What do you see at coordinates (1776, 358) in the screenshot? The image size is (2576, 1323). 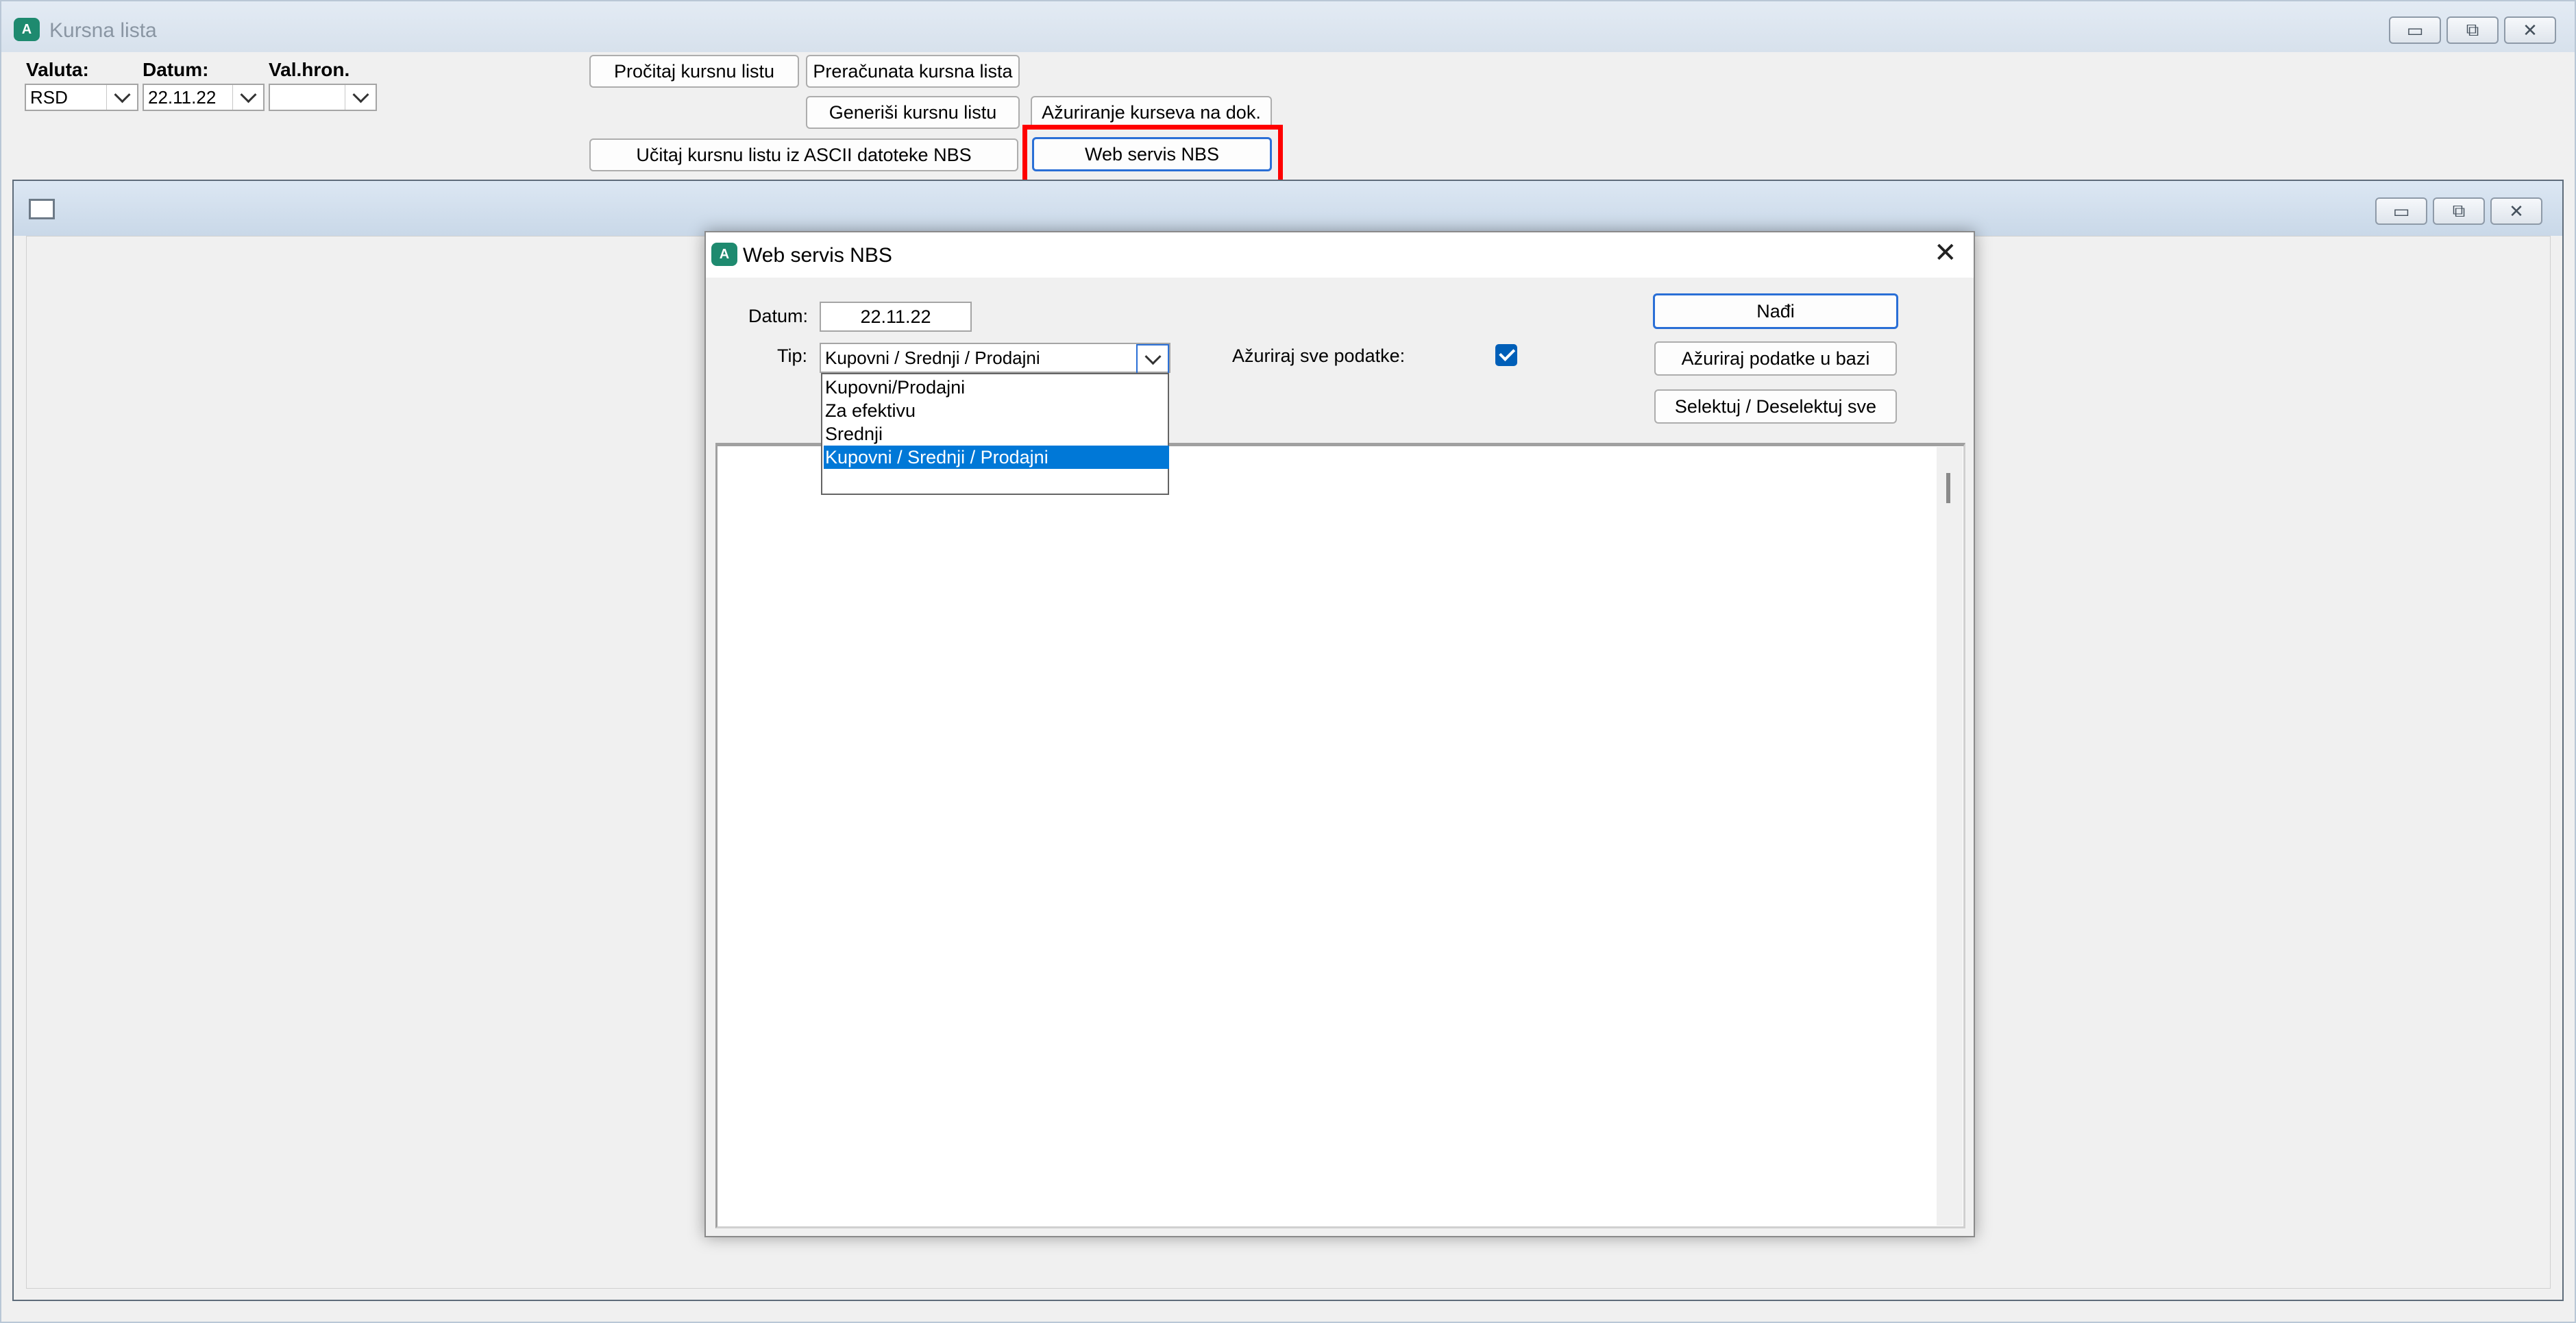 I see `azuriraj-bazi-button: Ažuriraj podatke u bazi` at bounding box center [1776, 358].